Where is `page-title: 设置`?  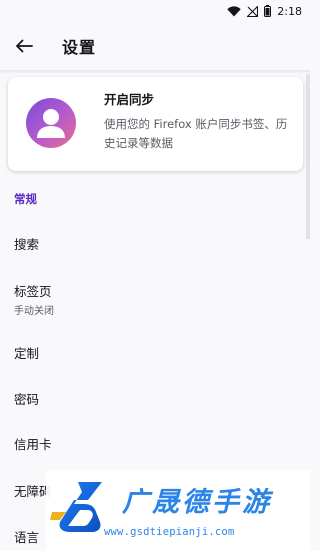 page-title: 设置 is located at coordinates (79, 47).